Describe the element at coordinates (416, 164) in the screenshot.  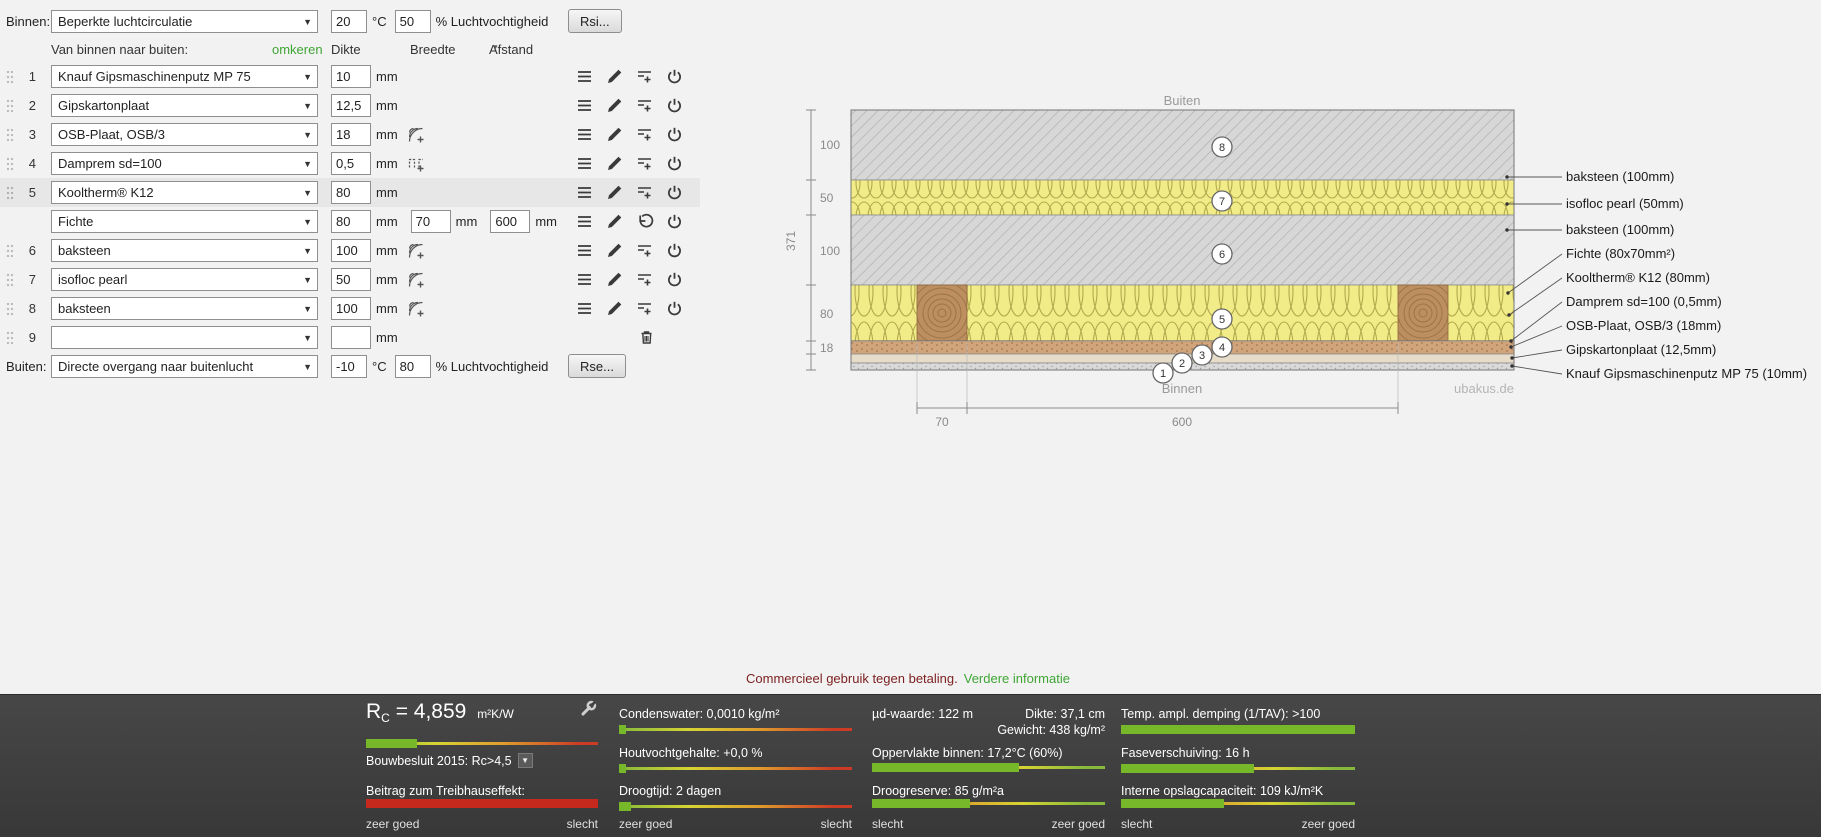
I see `foil-texture-icon` at that location.